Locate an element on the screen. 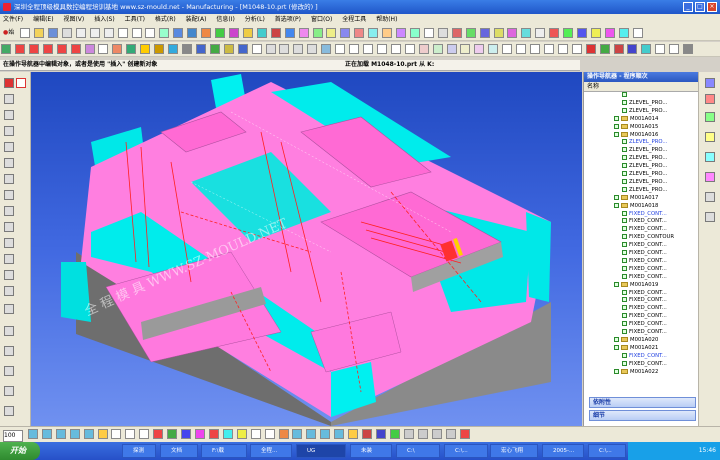 The width and height of the screenshot is (720, 460). menu-help: 帮助(H) is located at coordinates (386, 19).